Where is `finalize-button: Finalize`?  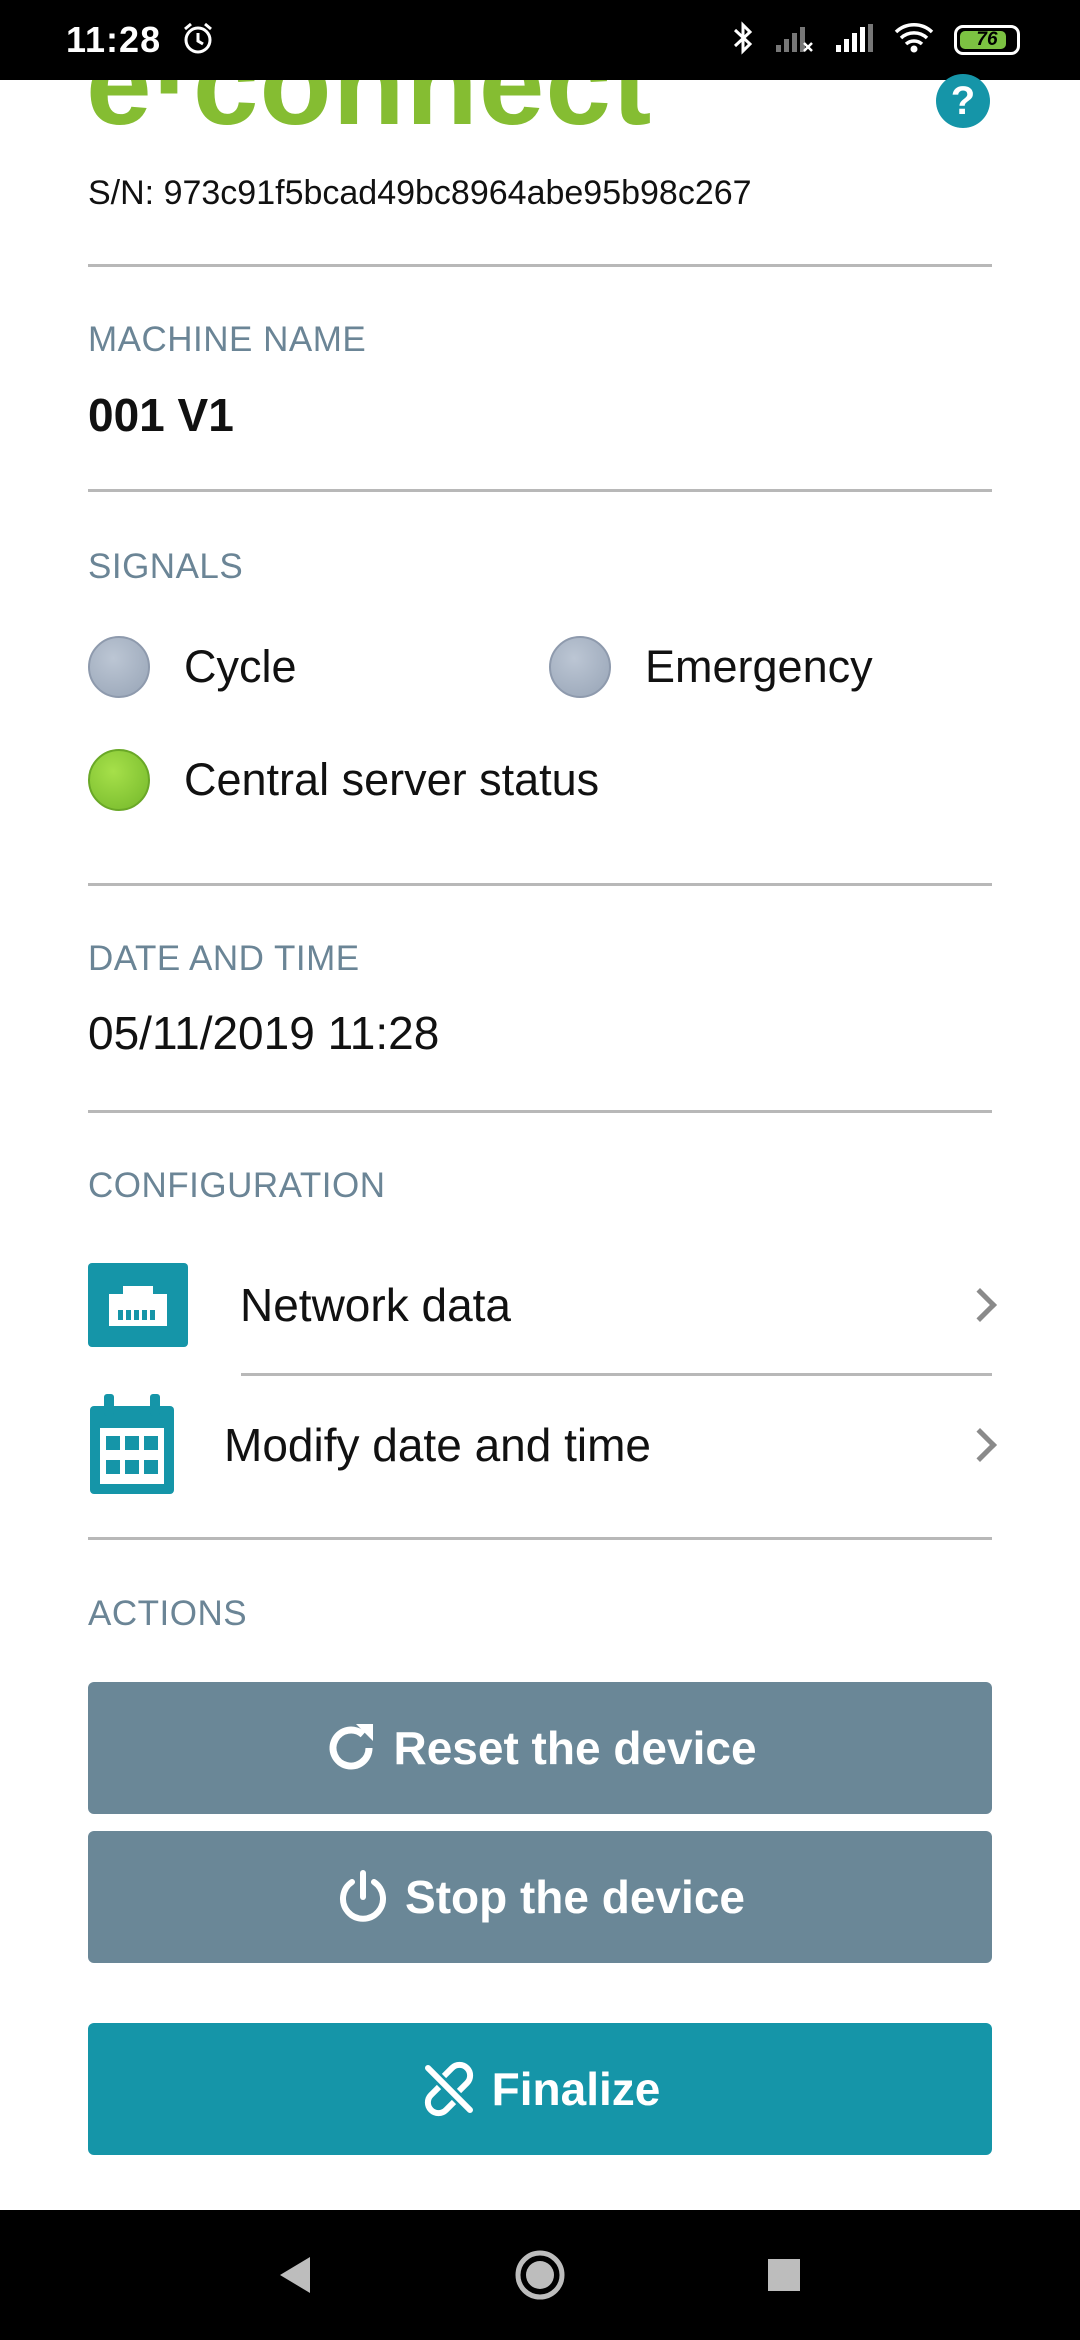
finalize-button: Finalize is located at coordinates (540, 2089).